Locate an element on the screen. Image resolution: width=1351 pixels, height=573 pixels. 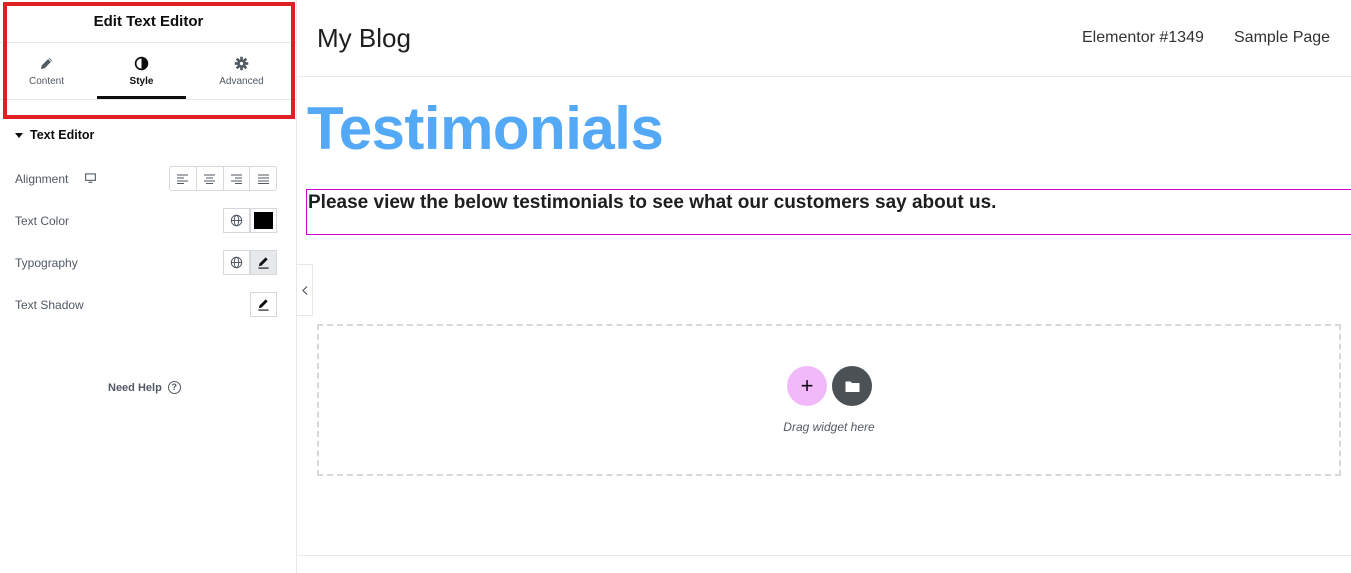
align-right-icon is located at coordinates (236, 179).